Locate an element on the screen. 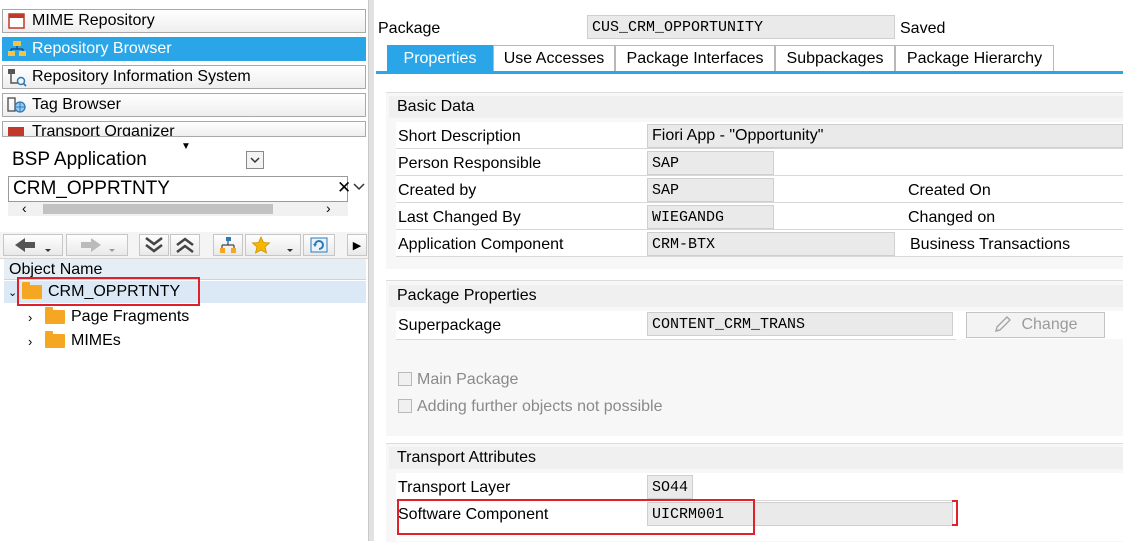 The width and height of the screenshot is (1123, 542). nav-tag-browser: Tag Browser is located at coordinates (184, 105).